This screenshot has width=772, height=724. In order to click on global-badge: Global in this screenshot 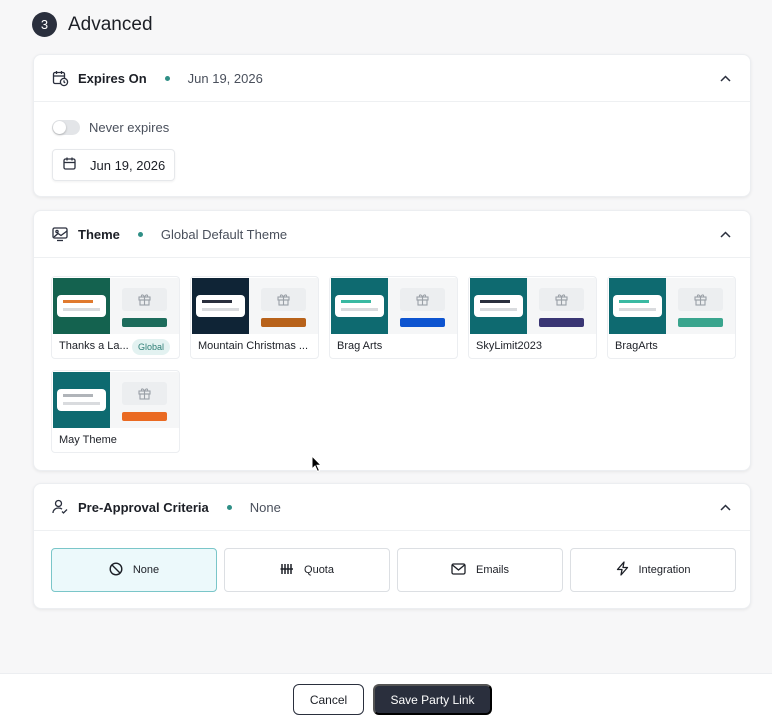, I will do `click(151, 347)`.